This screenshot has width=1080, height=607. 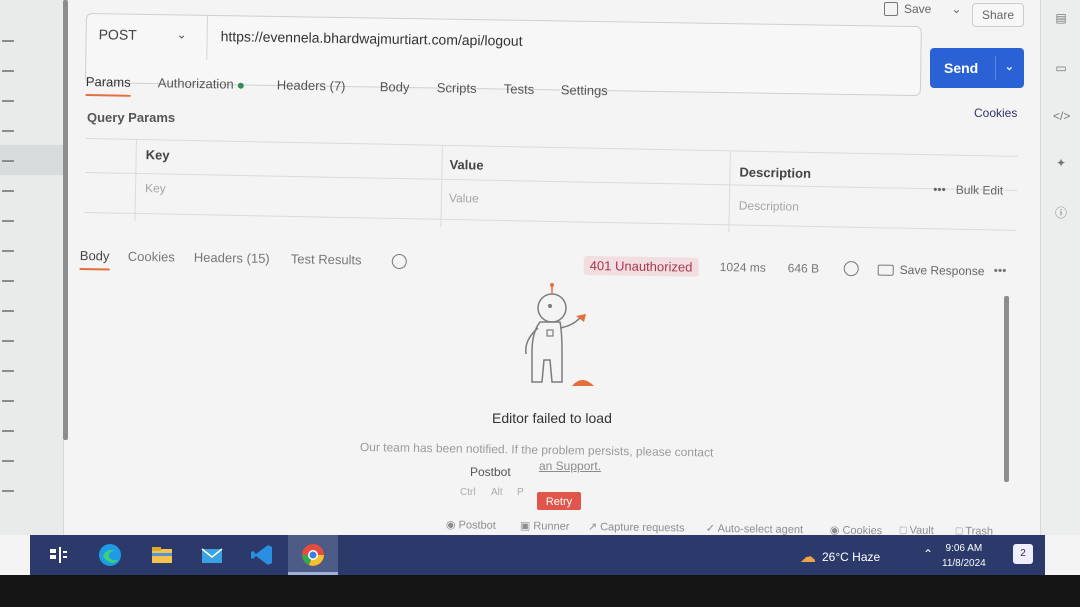 What do you see at coordinates (545, 526) in the screenshot?
I see `statusbar-runner: ▣ Runner` at bounding box center [545, 526].